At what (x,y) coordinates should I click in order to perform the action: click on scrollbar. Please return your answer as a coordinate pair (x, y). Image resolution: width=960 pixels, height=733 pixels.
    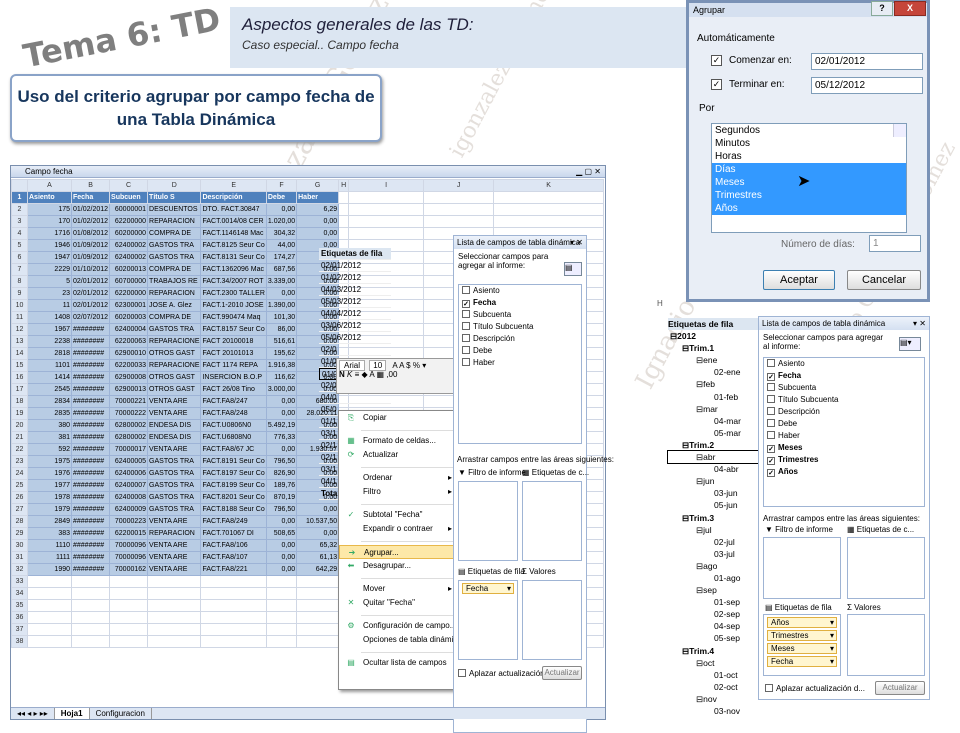
    Looking at the image, I should click on (899, 130).